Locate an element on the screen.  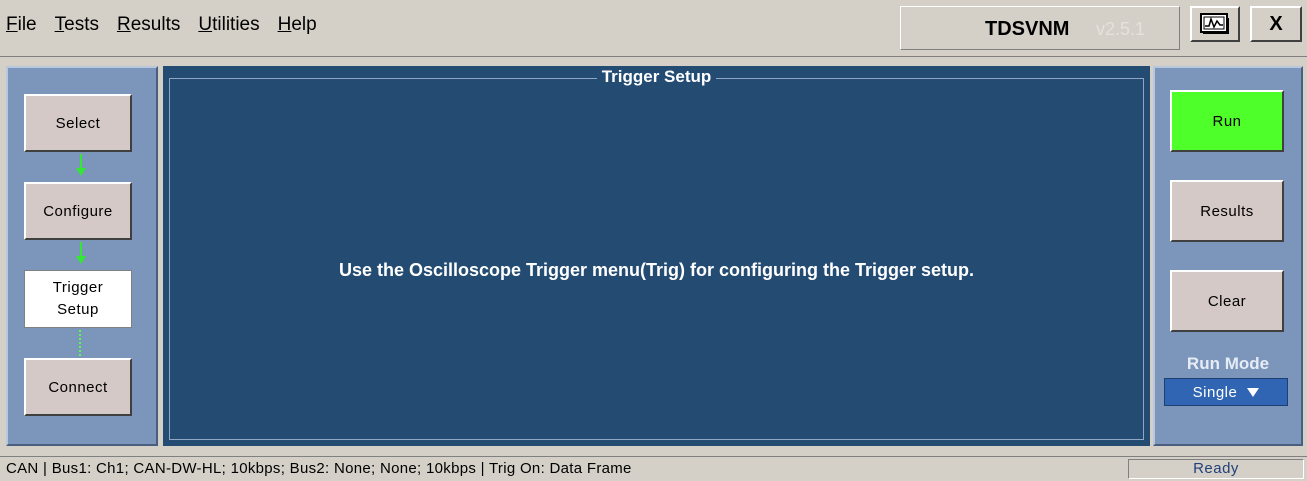
clear-button-label: Clear is located at coordinates (1227, 301).